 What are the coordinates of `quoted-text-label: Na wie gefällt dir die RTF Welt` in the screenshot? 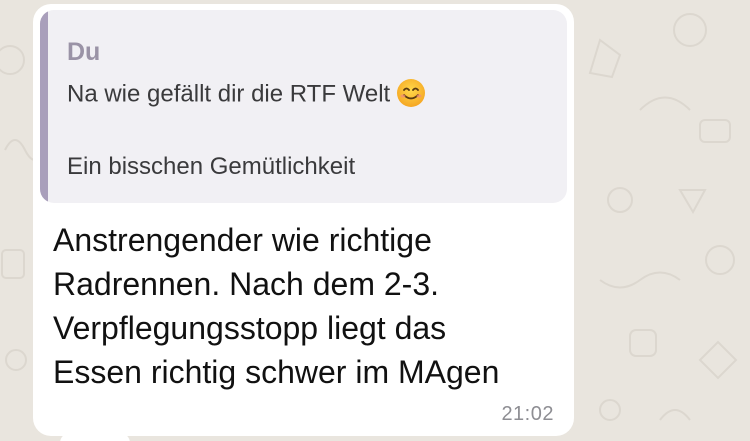 It's located at (229, 94).